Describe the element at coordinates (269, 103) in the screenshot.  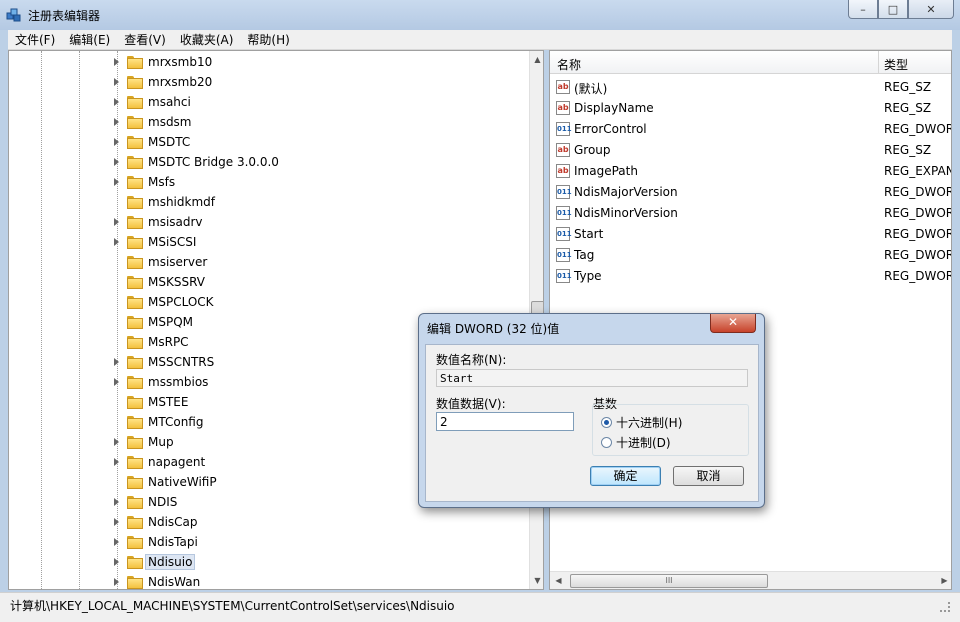
I see `tree-item: msahci` at that location.